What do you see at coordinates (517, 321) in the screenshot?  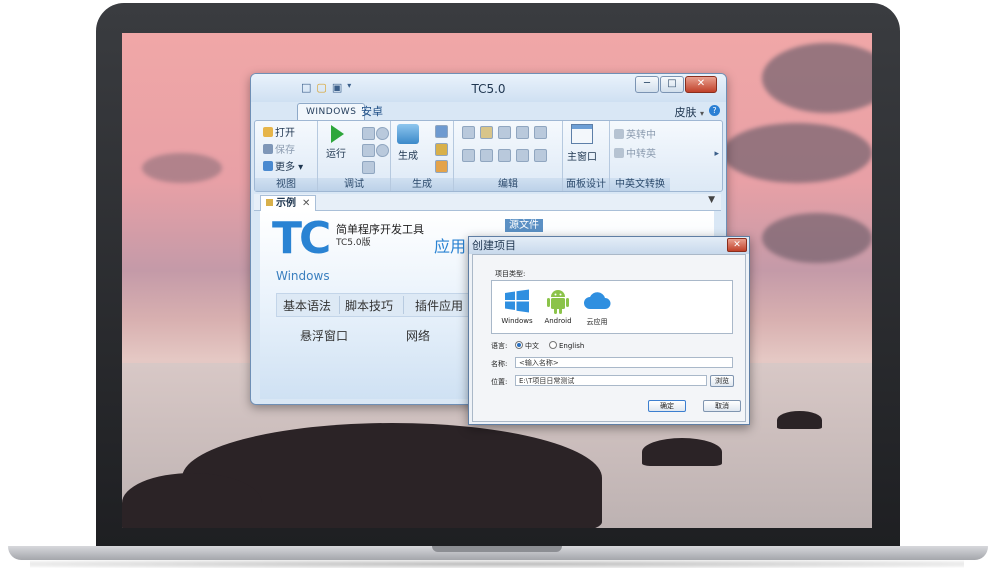 I see `windows-type-label: Windows` at bounding box center [517, 321].